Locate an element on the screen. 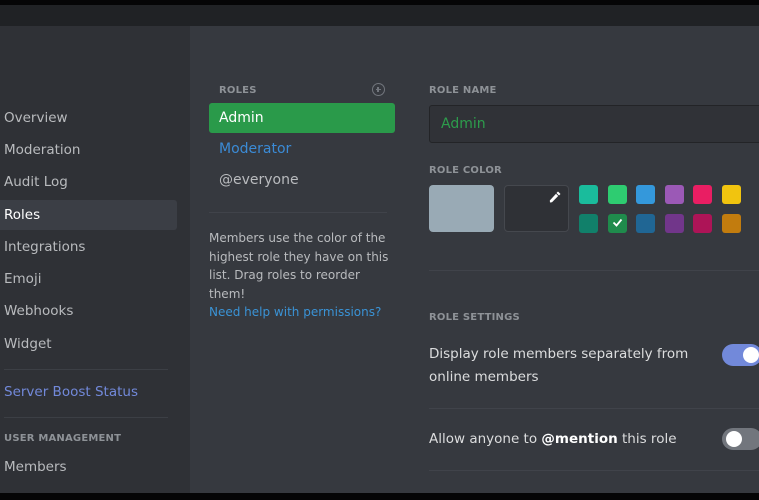  permissions-help-link: Need help with permissions? is located at coordinates (295, 312).